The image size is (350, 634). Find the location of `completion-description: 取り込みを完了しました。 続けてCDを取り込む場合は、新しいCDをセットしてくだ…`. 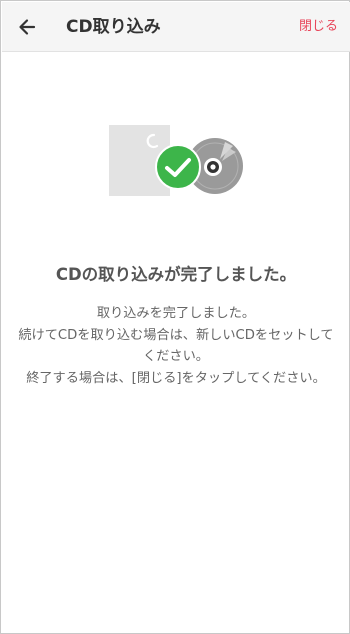

completion-description: 取り込みを完了しました。 続けてCDを取り込む場合は、新しいCDをセットしてくだ… is located at coordinates (176, 346).